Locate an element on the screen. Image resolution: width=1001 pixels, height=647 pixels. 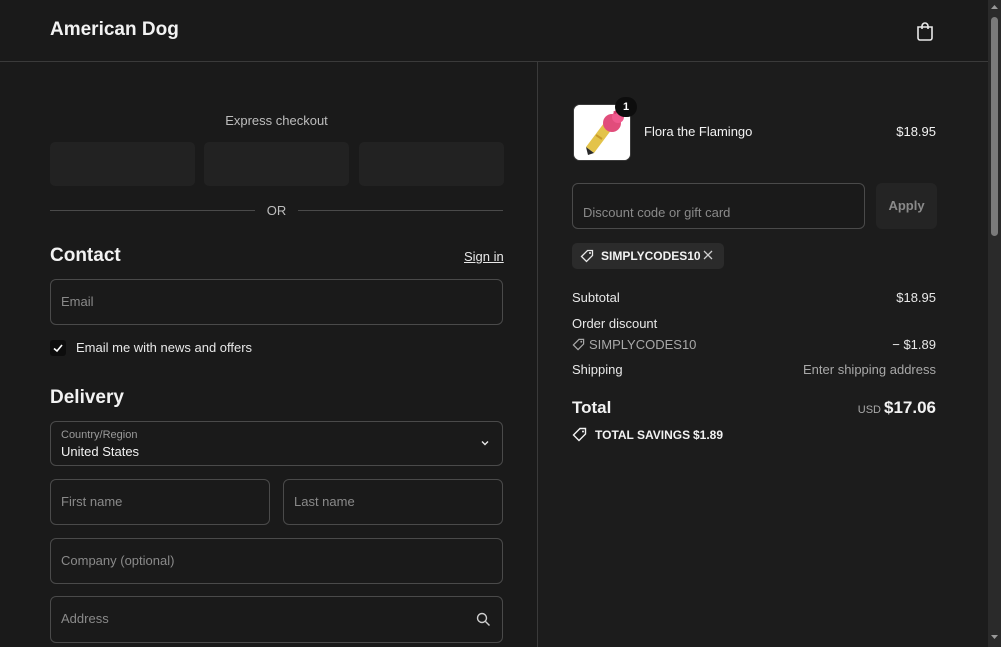
applied-code-chip: SIMPLYCODES10 is located at coordinates (648, 256).